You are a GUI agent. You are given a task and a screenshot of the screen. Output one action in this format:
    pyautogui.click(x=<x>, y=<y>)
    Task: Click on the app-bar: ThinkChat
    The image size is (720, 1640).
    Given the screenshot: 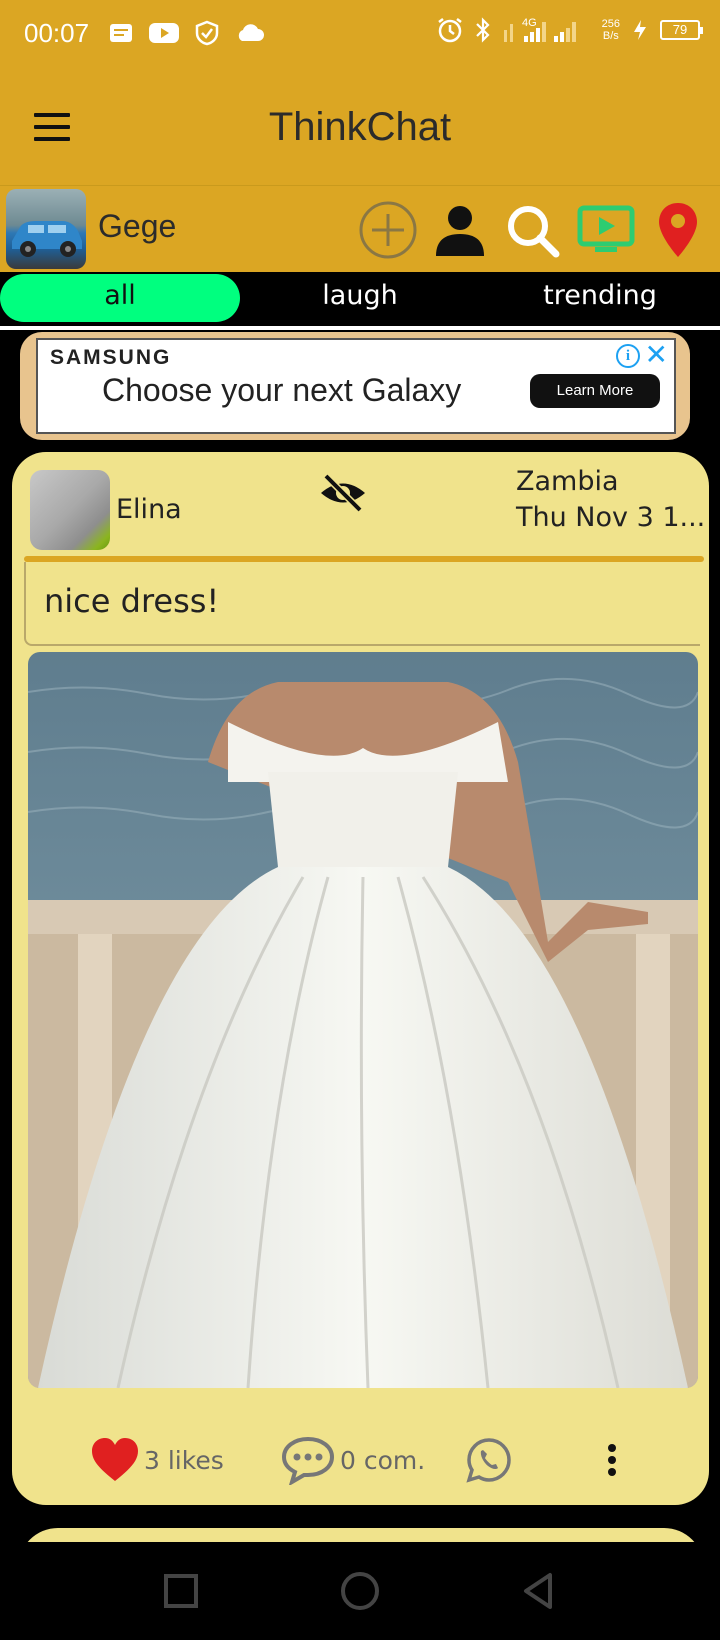 What is the action you would take?
    pyautogui.click(x=360, y=130)
    